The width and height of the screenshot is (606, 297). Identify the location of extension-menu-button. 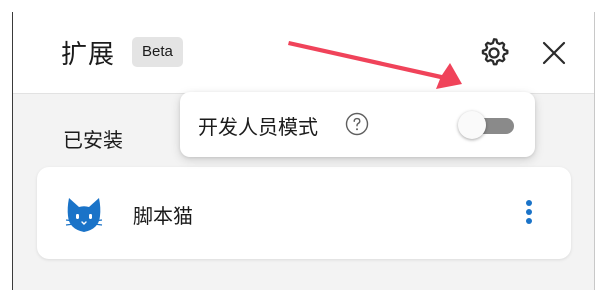
(529, 212).